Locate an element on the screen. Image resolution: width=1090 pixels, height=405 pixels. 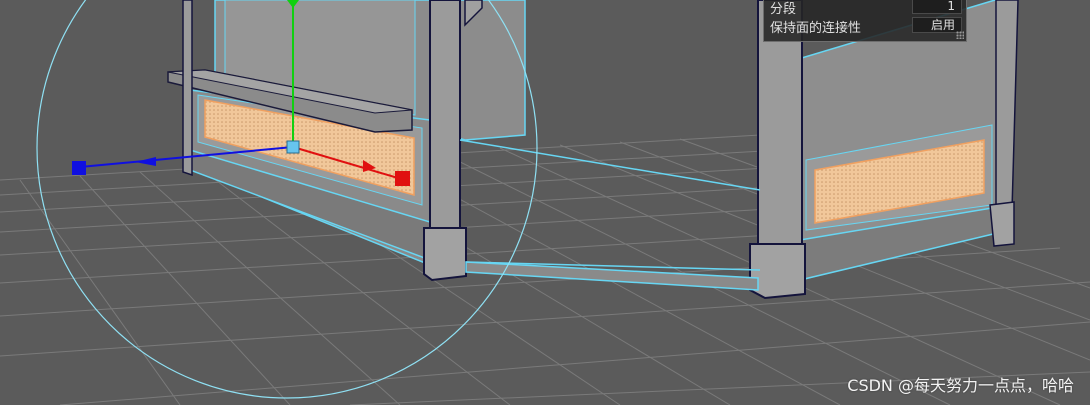
hud-label: 分段 is located at coordinates (783, 9).